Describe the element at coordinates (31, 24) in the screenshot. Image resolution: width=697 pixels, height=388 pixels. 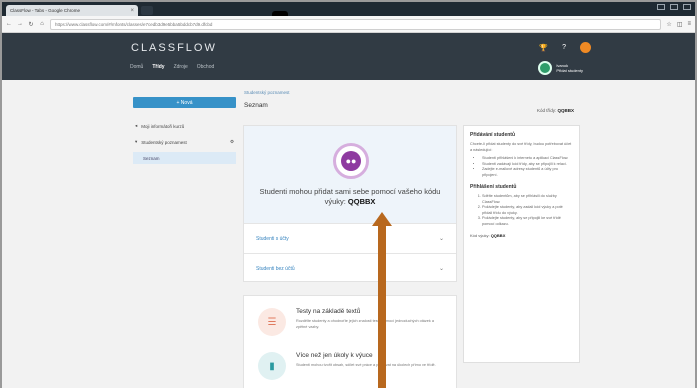
I see `reload-icon: ↻` at that location.